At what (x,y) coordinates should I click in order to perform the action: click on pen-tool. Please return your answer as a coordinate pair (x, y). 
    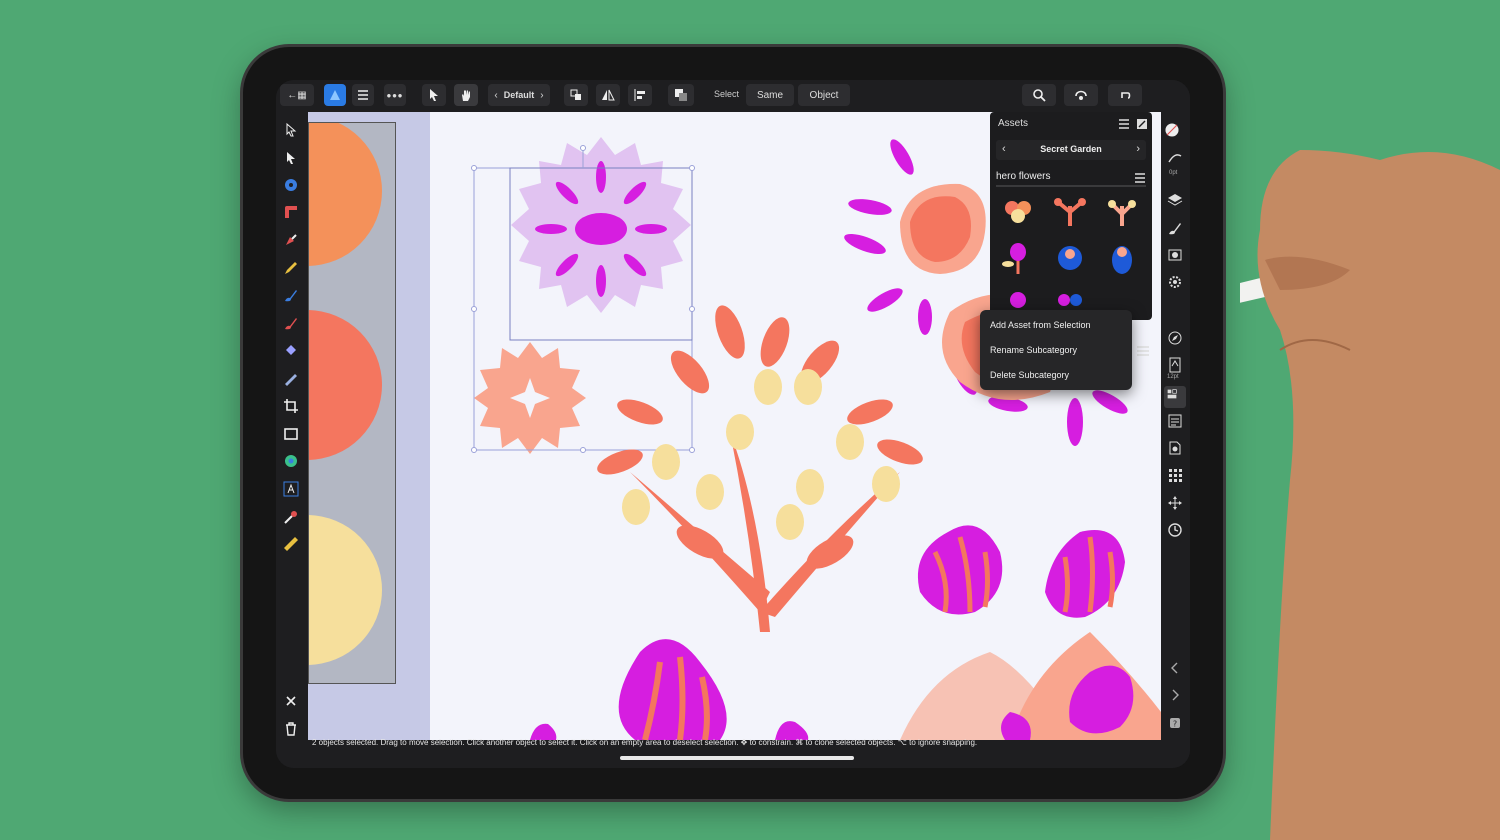
    Looking at the image, I should click on (291, 240).